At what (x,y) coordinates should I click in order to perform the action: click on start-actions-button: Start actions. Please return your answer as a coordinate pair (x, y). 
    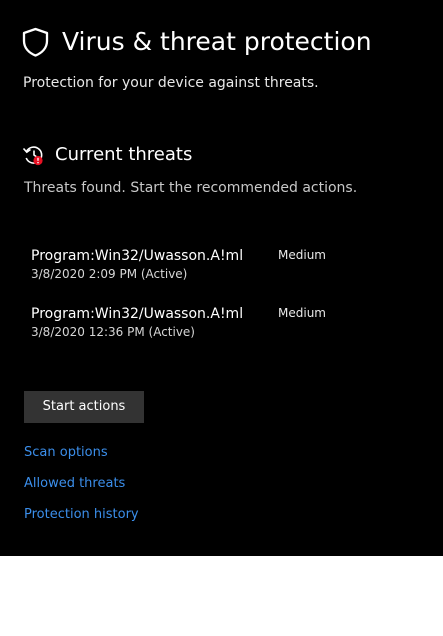
    Looking at the image, I should click on (84, 407).